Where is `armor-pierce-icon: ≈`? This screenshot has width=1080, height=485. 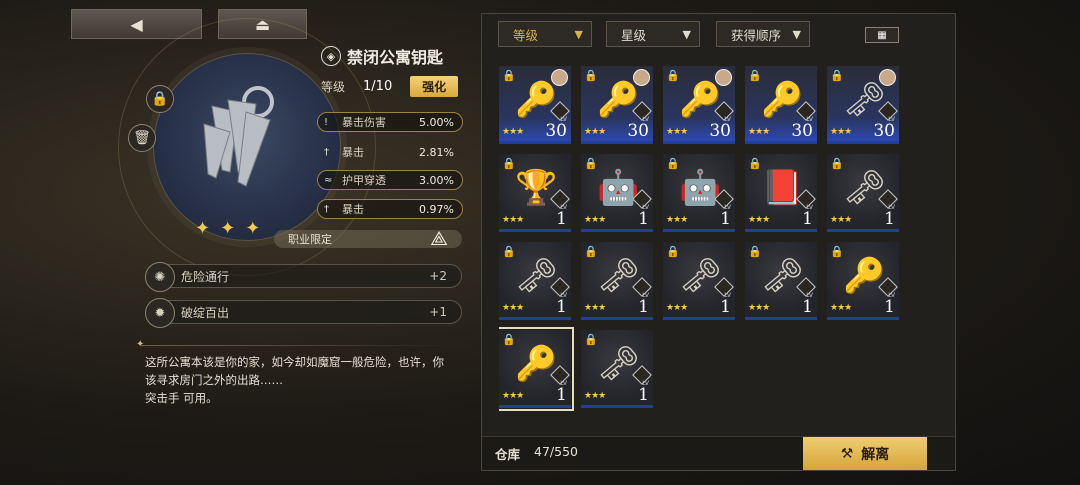 armor-pierce-icon: ≈ is located at coordinates (328, 180).